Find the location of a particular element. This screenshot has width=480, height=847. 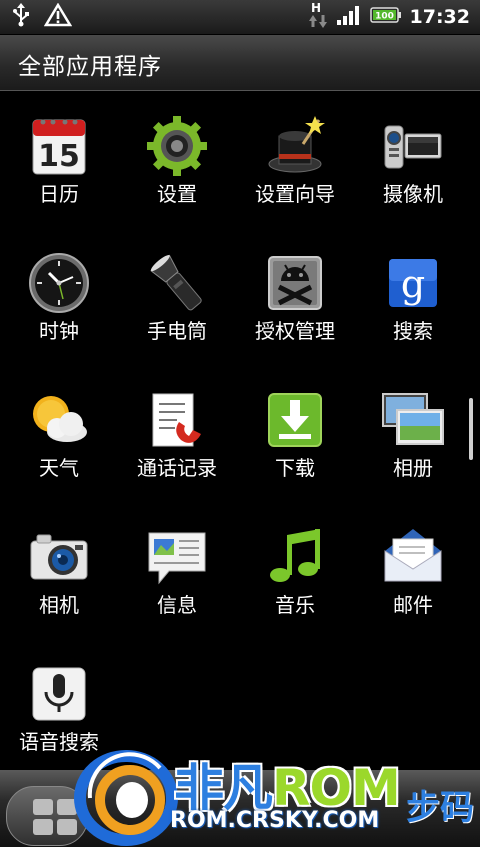

app-weather: 天气 is located at coordinates (59, 426).